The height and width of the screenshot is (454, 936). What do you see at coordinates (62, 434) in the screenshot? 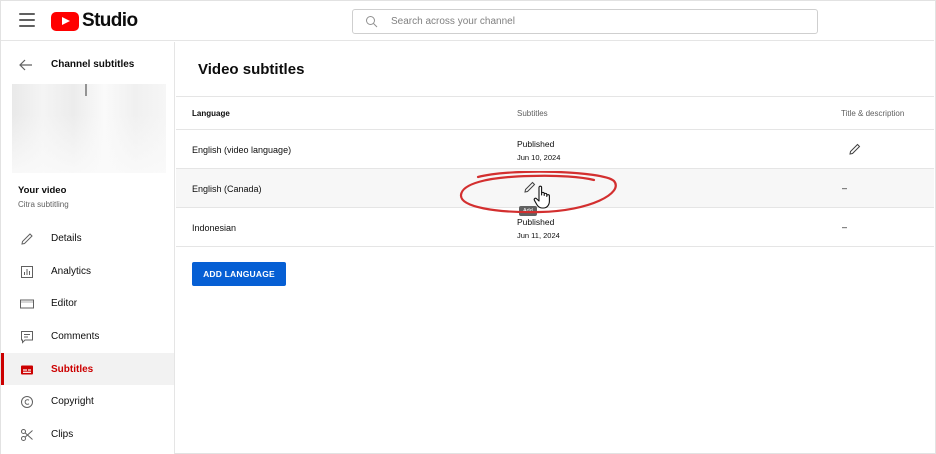
I see `sidebar-item-label: Clips` at bounding box center [62, 434].